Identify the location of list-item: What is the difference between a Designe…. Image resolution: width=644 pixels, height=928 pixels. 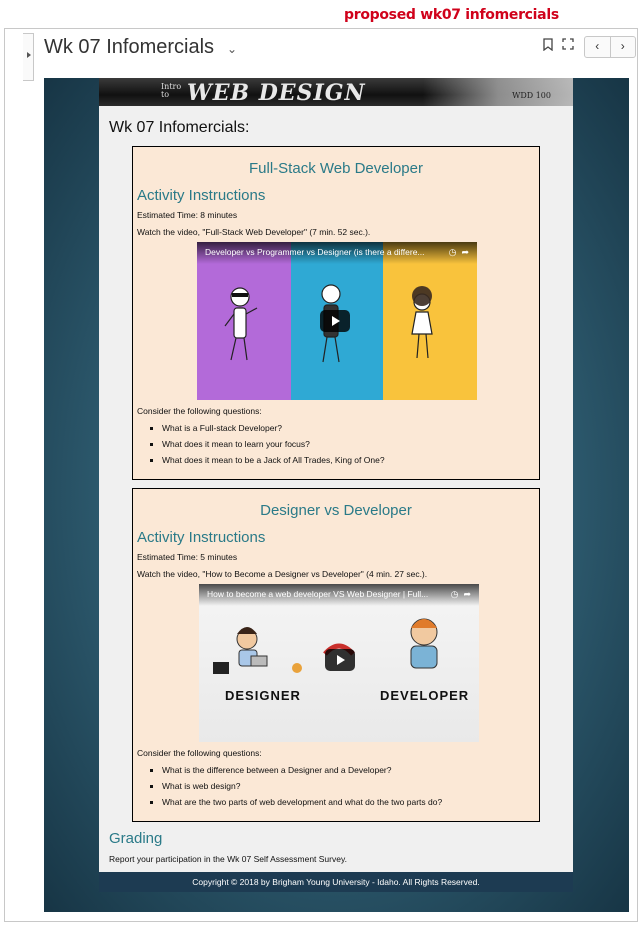
(302, 770).